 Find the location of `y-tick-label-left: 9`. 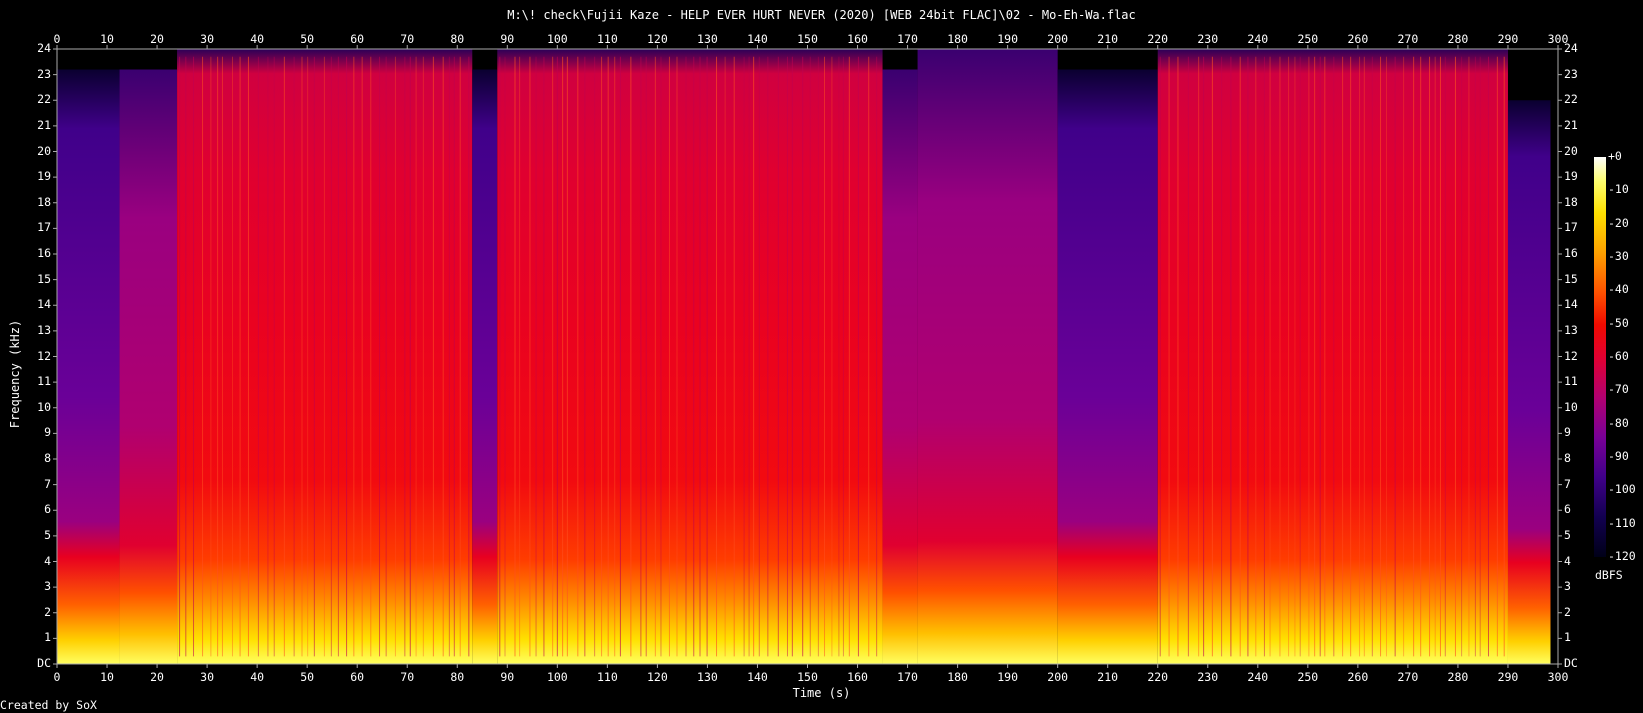

y-tick-label-left: 9 is located at coordinates (47, 432).